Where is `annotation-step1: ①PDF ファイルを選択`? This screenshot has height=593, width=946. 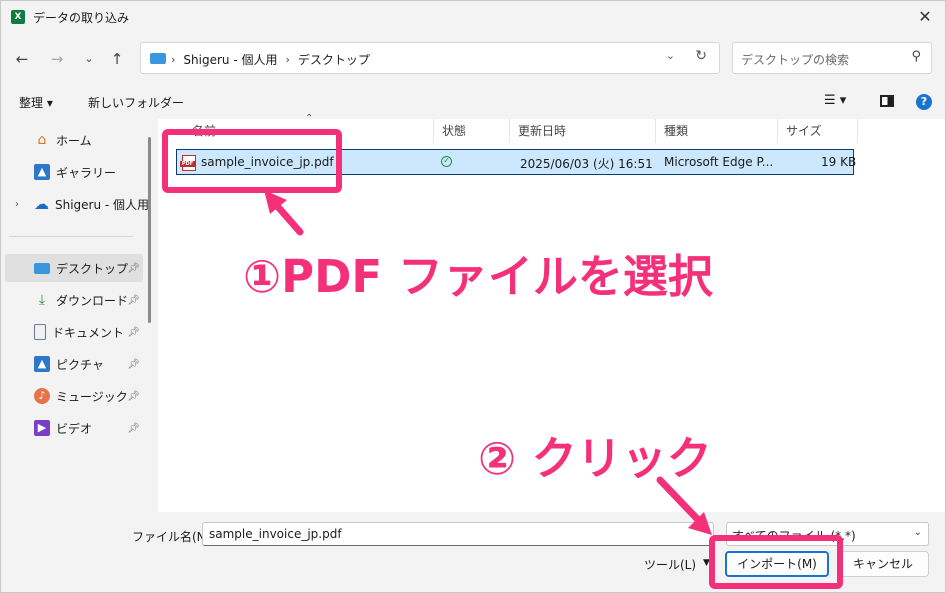 annotation-step1: ①PDF ファイルを選択 is located at coordinates (478, 276).